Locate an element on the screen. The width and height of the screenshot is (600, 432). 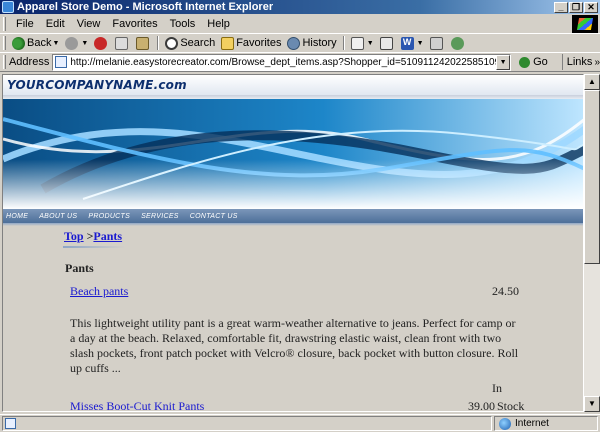
windows-flag-icon is located at coordinates (585, 24).